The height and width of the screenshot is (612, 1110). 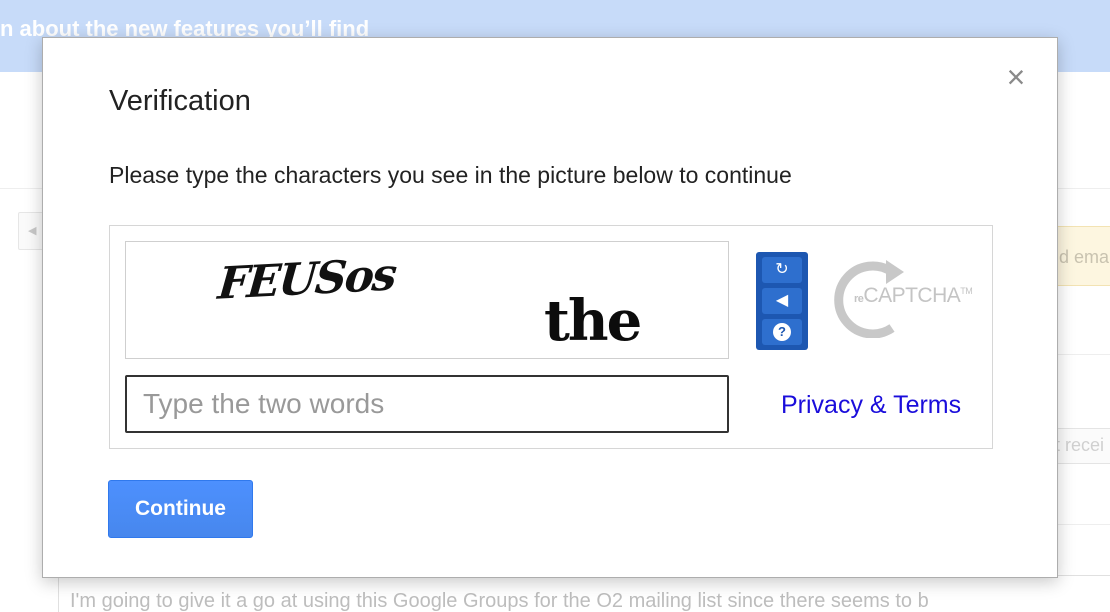 I want to click on privacy-terms-link: Privacy & Terms, so click(x=871, y=405).